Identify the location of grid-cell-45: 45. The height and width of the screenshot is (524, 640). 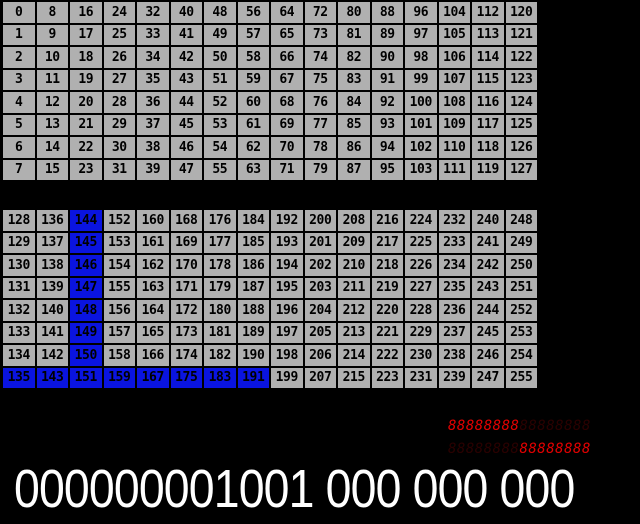
(186, 124).